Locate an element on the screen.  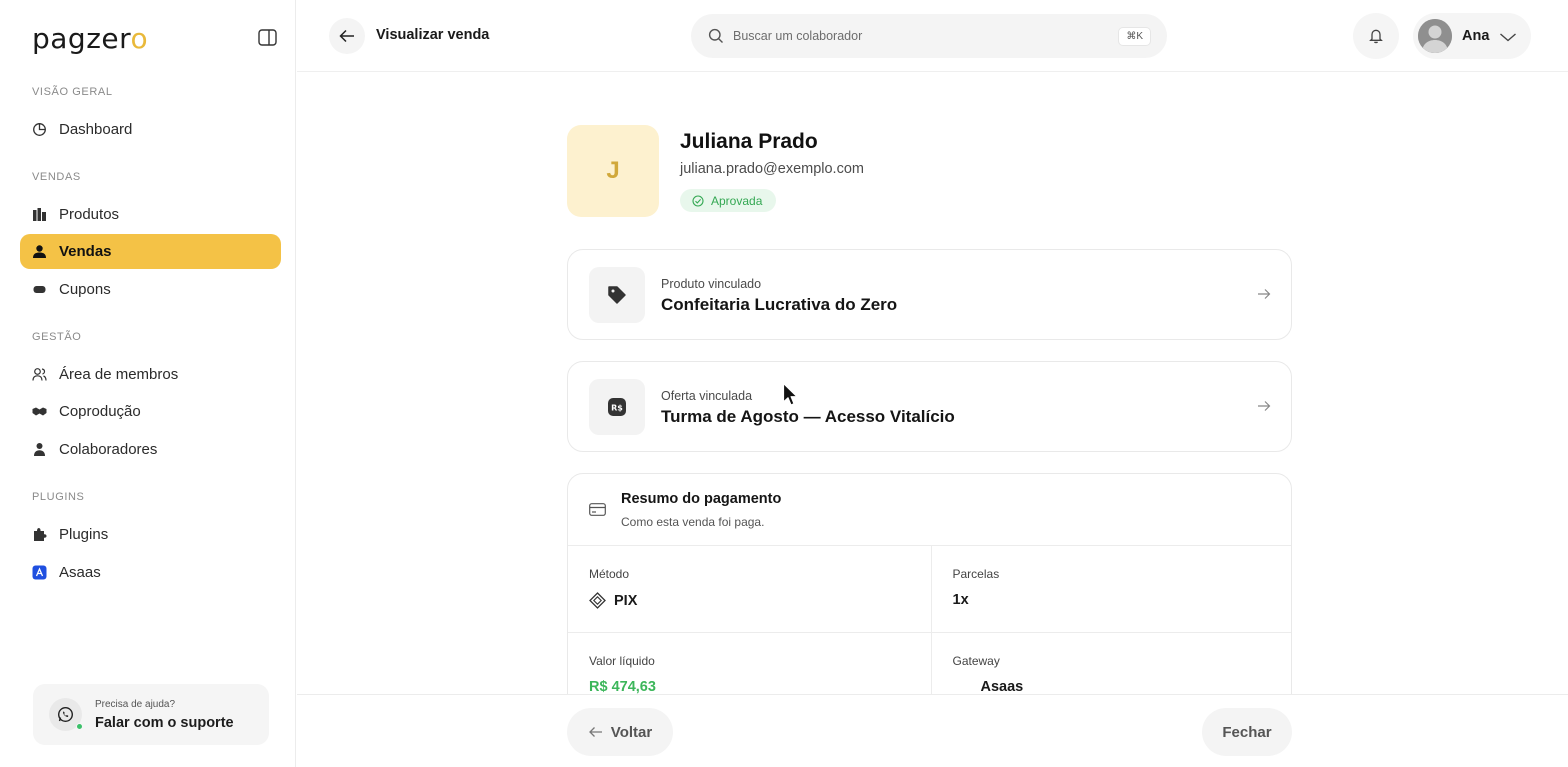
check-circle-icon is located at coordinates (698, 200).